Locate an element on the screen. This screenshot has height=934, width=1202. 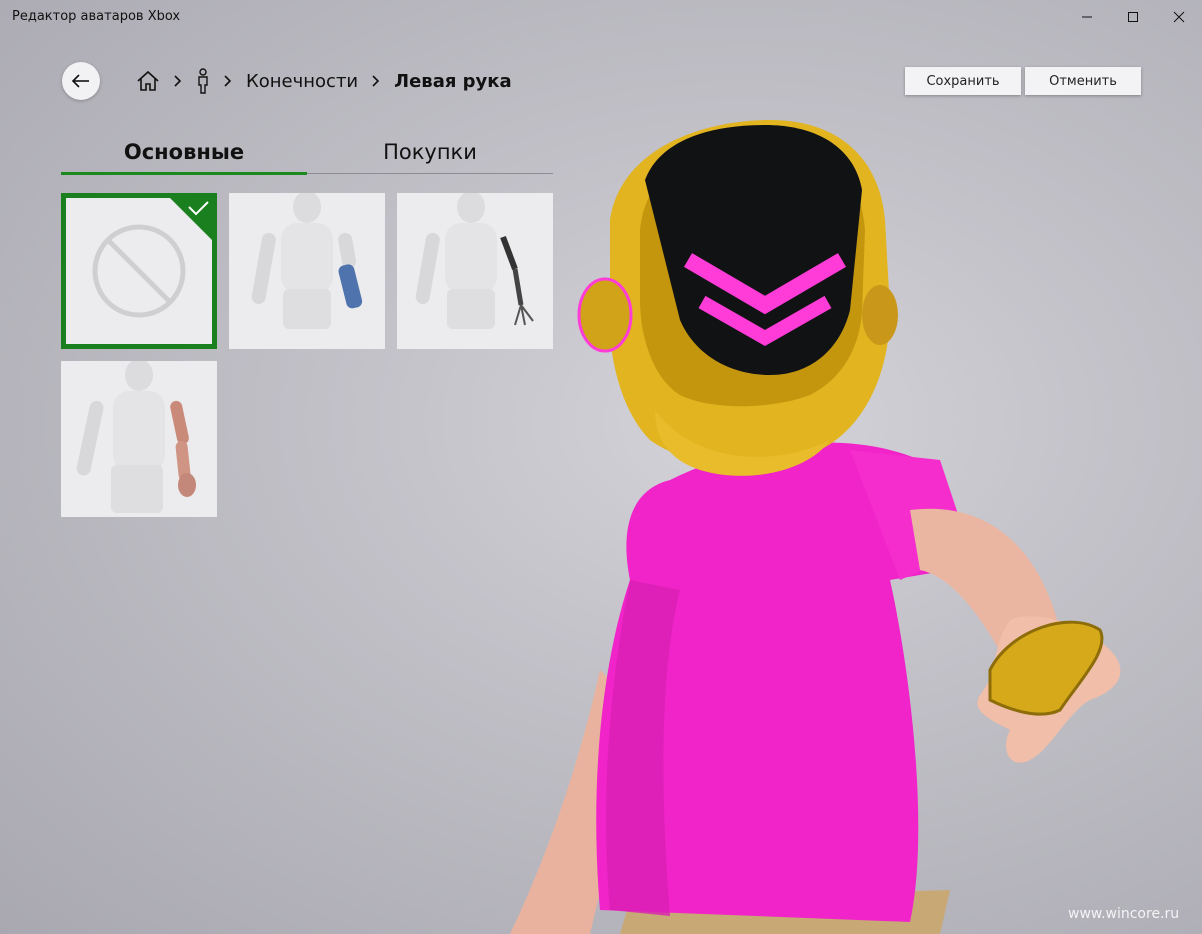
title-bar: Редактор аватаров Xbox is located at coordinates (601, 17).